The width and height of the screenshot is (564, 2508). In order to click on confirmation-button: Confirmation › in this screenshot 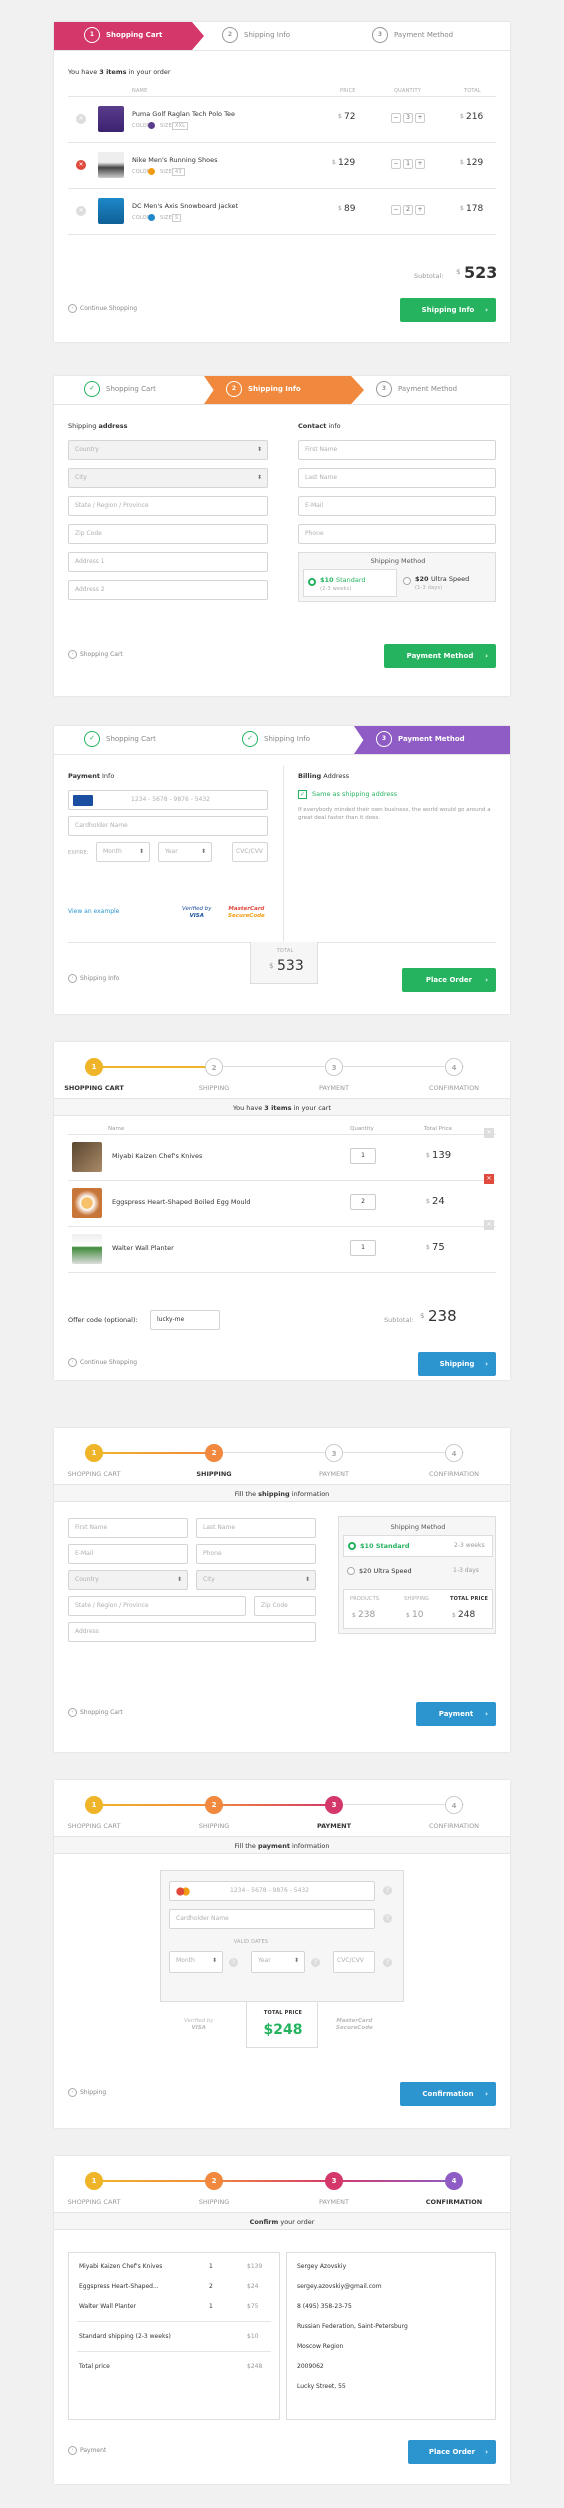, I will do `click(448, 2094)`.